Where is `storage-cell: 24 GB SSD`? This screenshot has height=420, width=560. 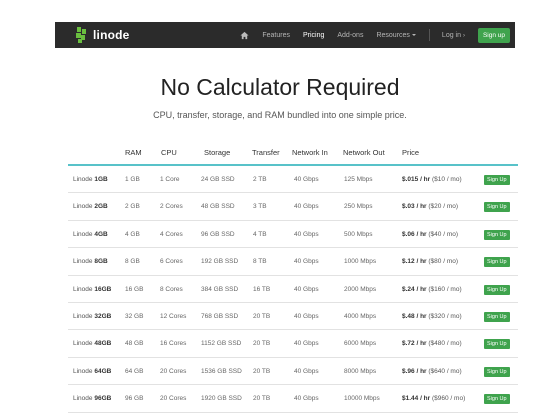 storage-cell: 24 GB SSD is located at coordinates (218, 179).